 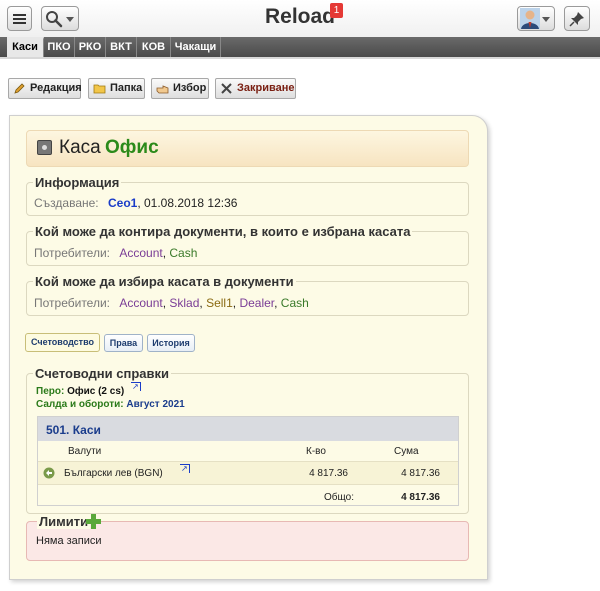 I want to click on pero-label: Перо:, so click(x=50, y=391).